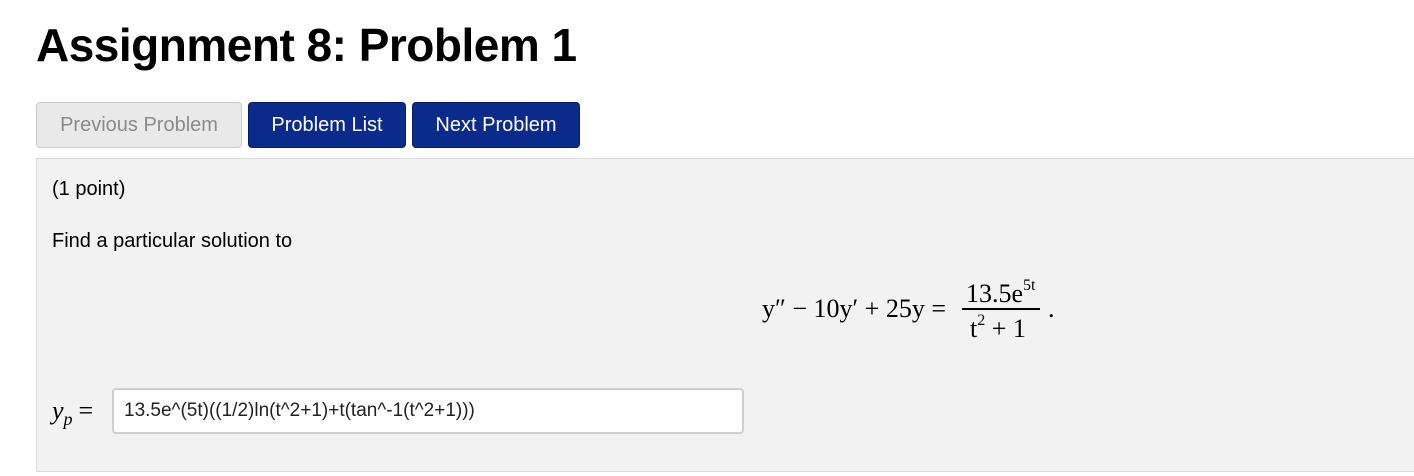  Describe the element at coordinates (89, 189) in the screenshot. I see `point-value: (1 point)` at that location.